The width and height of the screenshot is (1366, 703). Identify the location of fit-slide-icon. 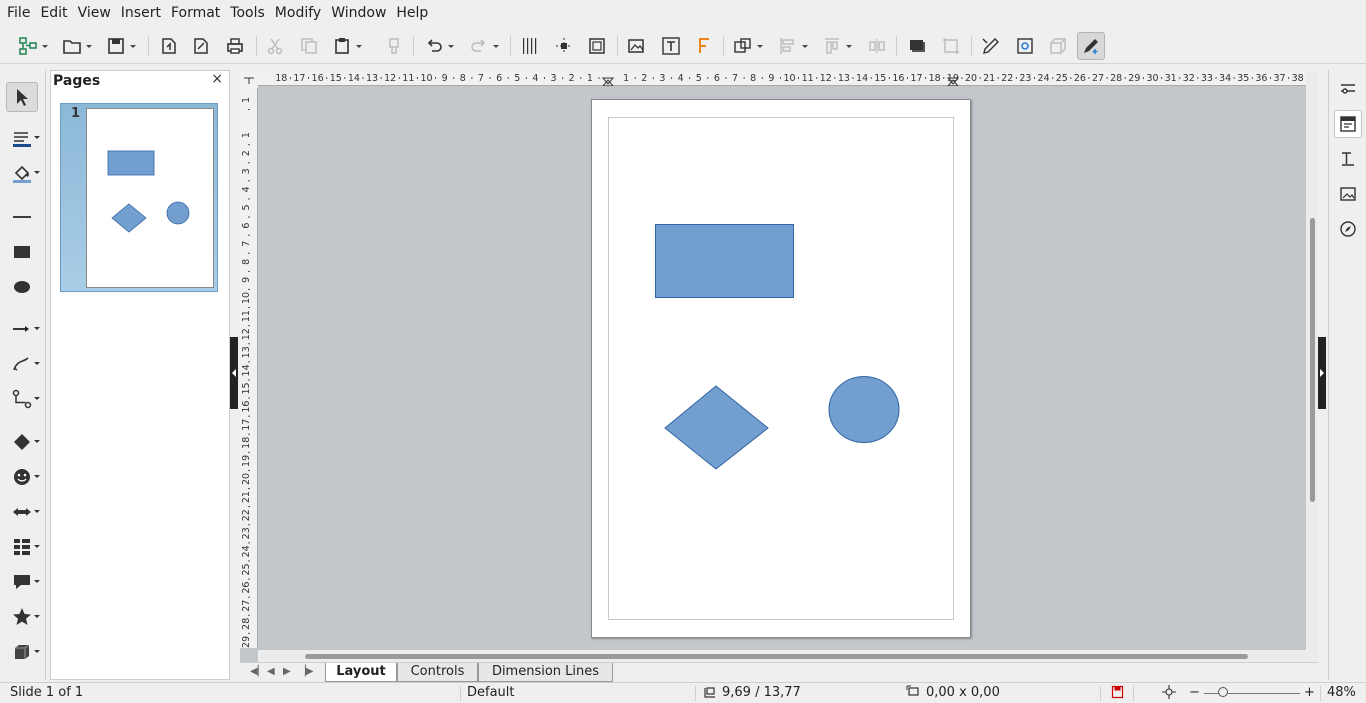
(1169, 694).